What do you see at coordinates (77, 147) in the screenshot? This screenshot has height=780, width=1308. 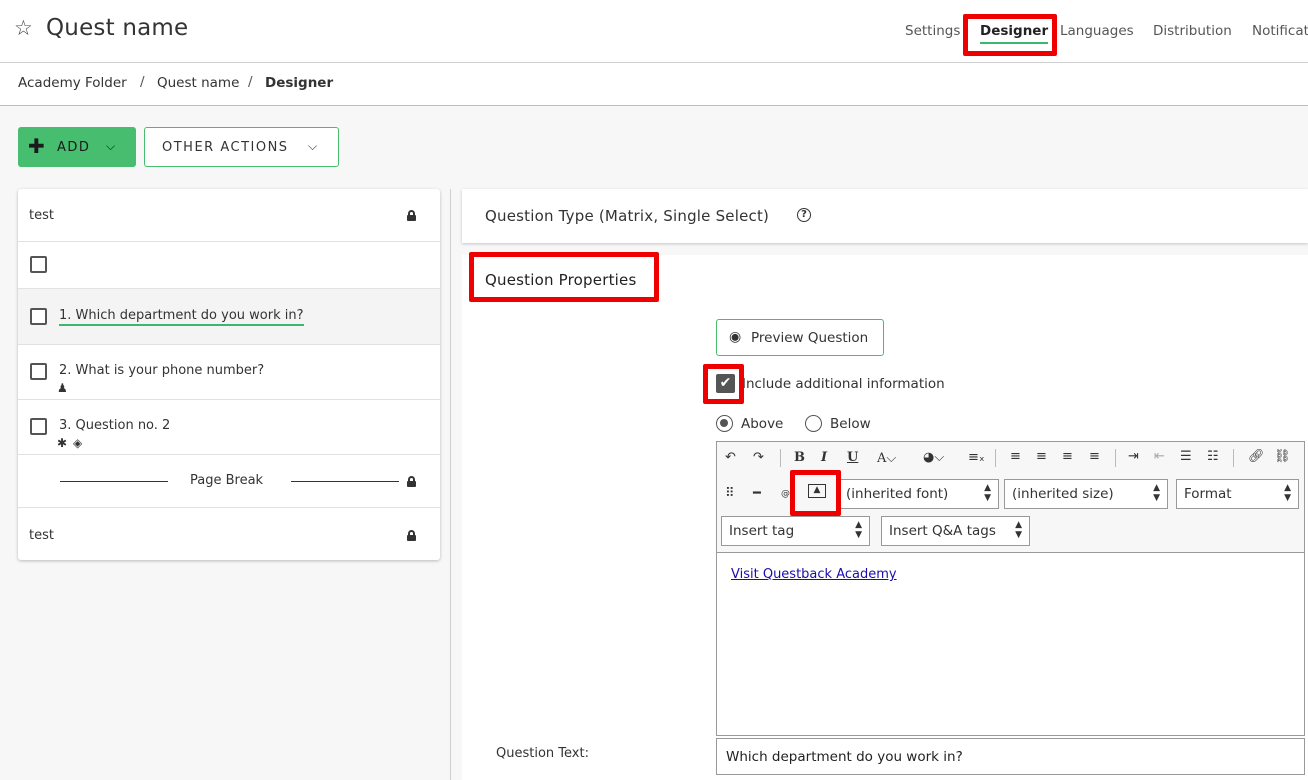 I see `add-button: ✚ ADD ⌵` at bounding box center [77, 147].